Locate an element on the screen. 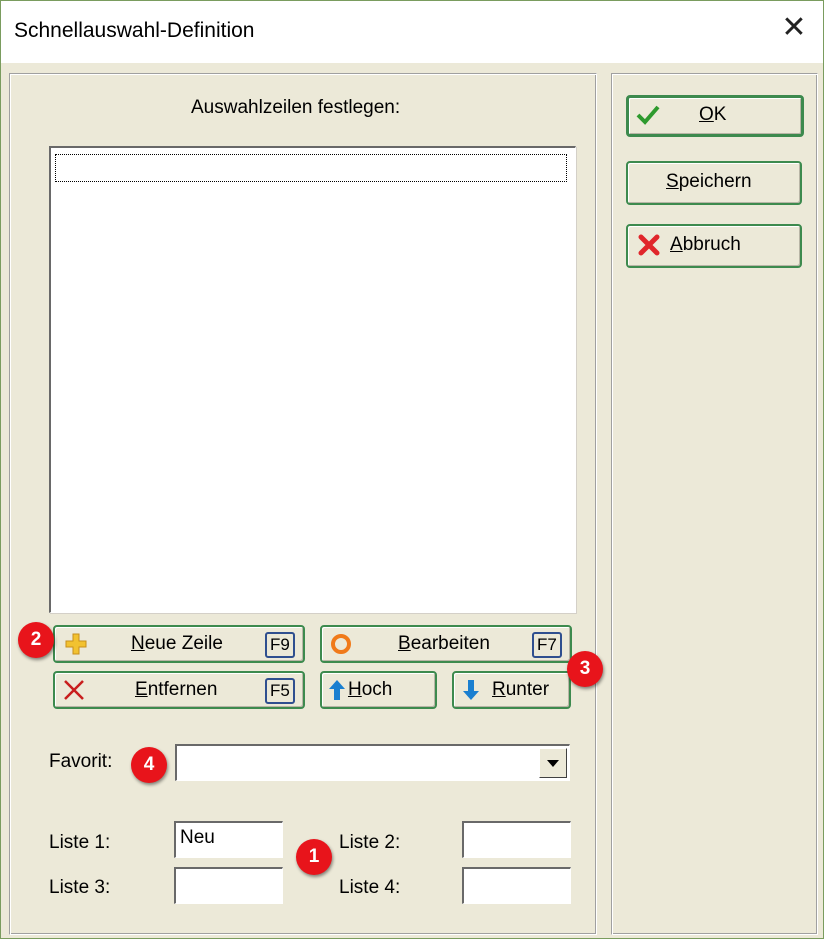 The width and height of the screenshot is (824, 939). move-up-label: och is located at coordinates (377, 689).